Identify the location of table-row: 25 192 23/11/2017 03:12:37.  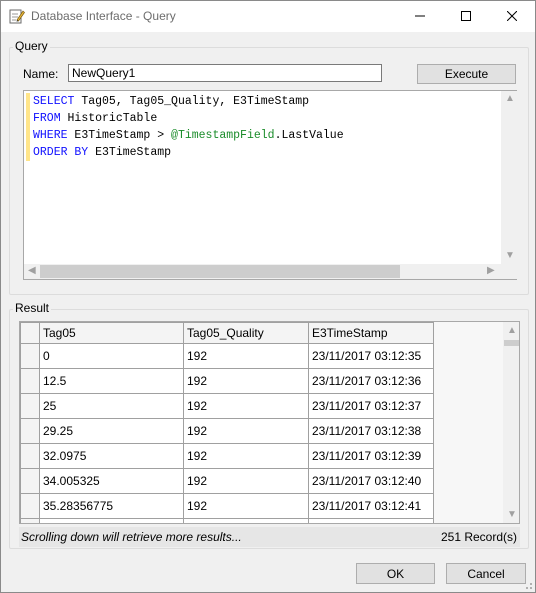
(227, 406).